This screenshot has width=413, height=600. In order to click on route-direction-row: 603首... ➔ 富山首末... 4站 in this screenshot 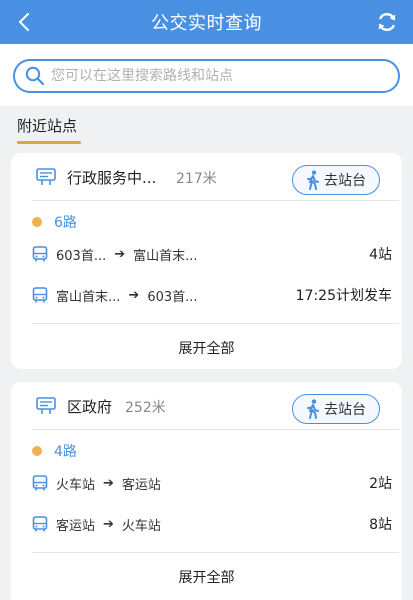, I will do `click(212, 254)`.